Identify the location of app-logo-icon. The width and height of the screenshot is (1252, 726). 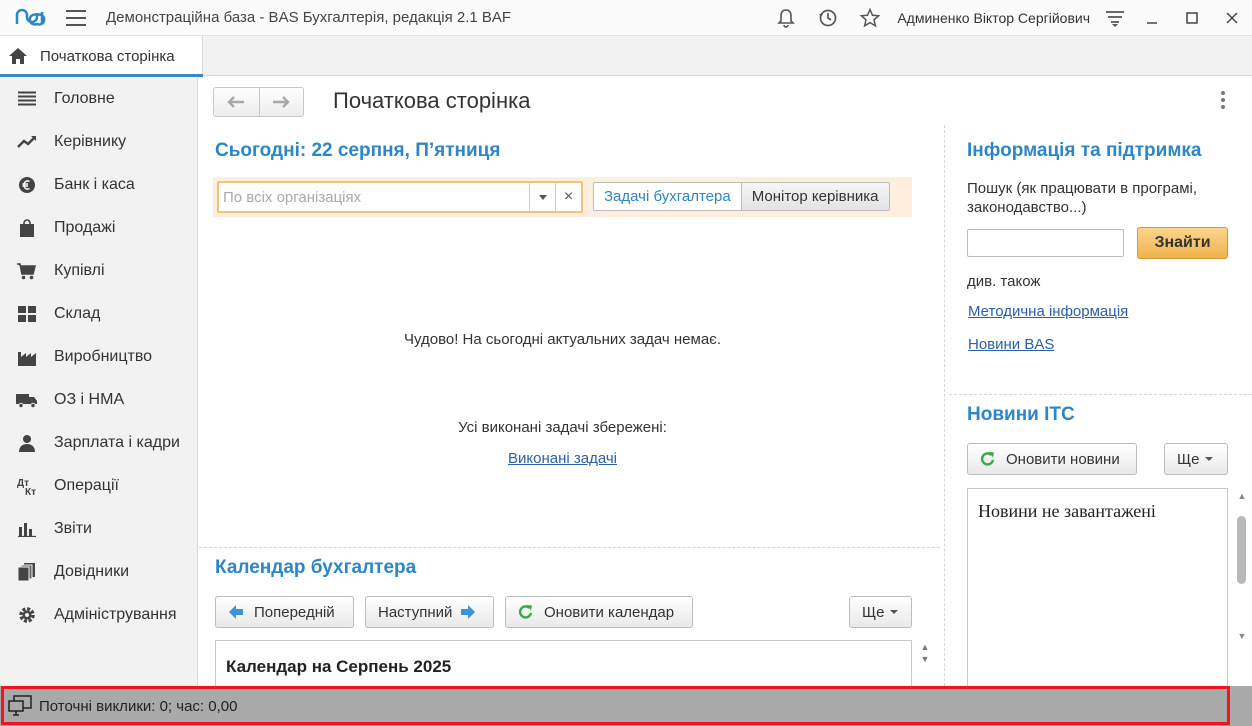
(30, 17).